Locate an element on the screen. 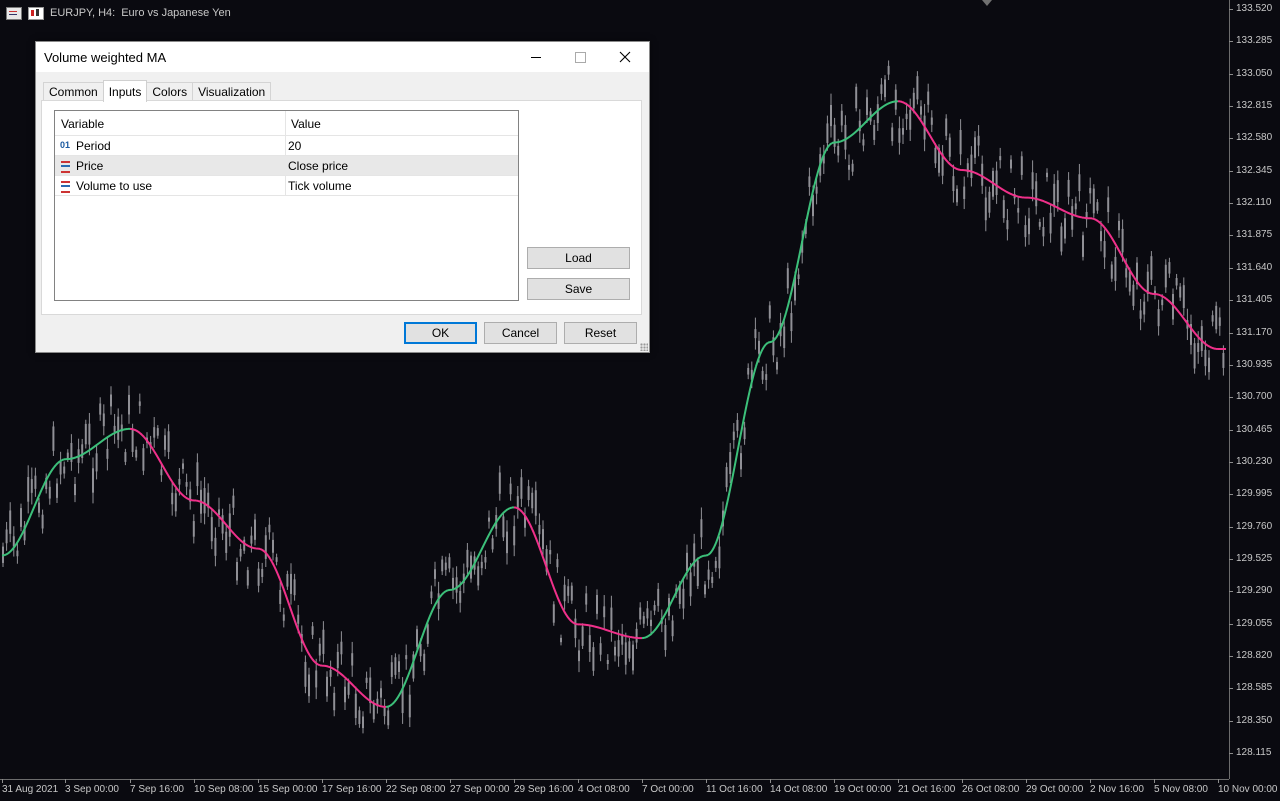 The height and width of the screenshot is (801, 1280). table-row-price: Price Close price is located at coordinates (286, 166).